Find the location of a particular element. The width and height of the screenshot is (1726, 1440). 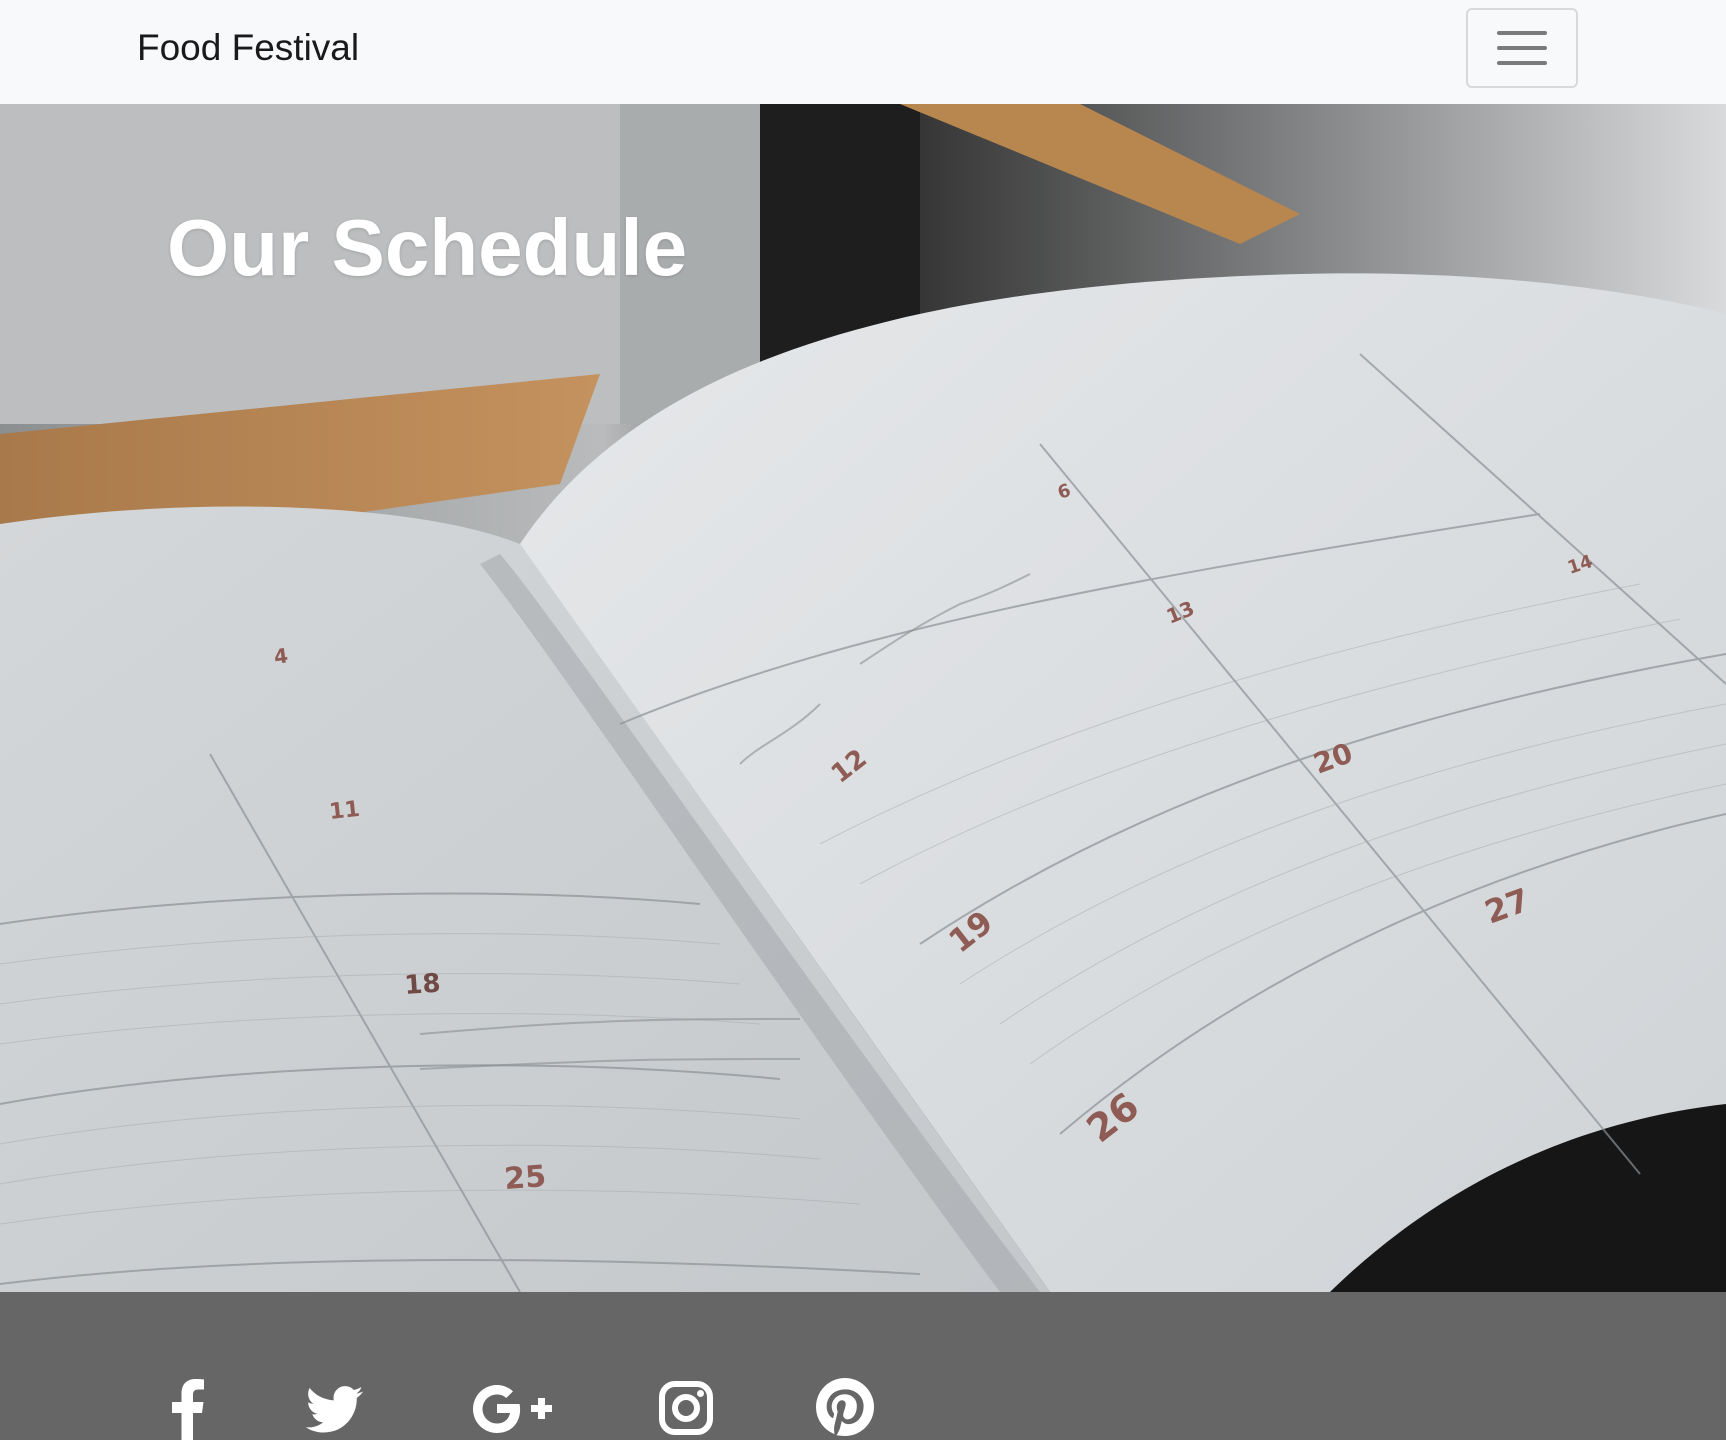

google-plus-icon is located at coordinates (512, 1409).